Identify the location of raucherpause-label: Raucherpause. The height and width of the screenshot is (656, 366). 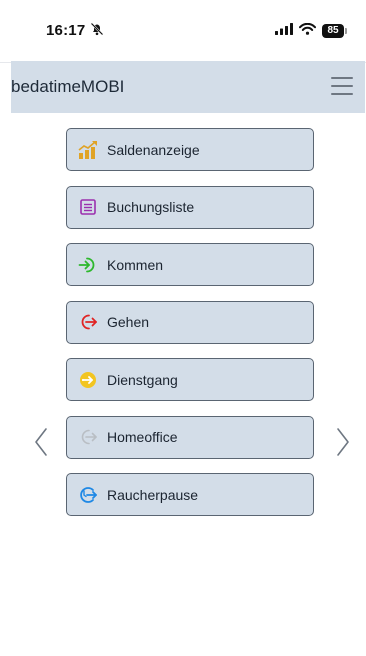
(153, 494).